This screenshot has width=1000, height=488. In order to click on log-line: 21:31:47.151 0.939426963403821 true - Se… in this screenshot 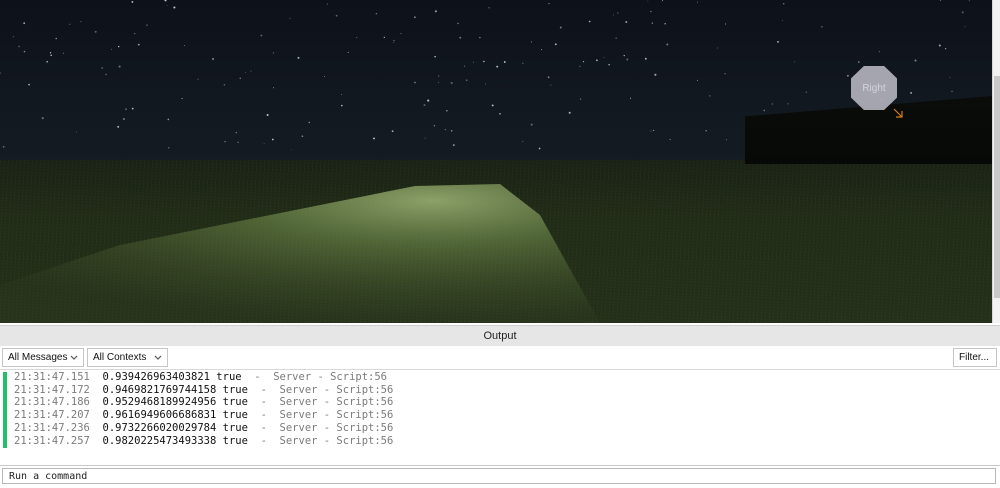, I will do `click(203, 377)`.